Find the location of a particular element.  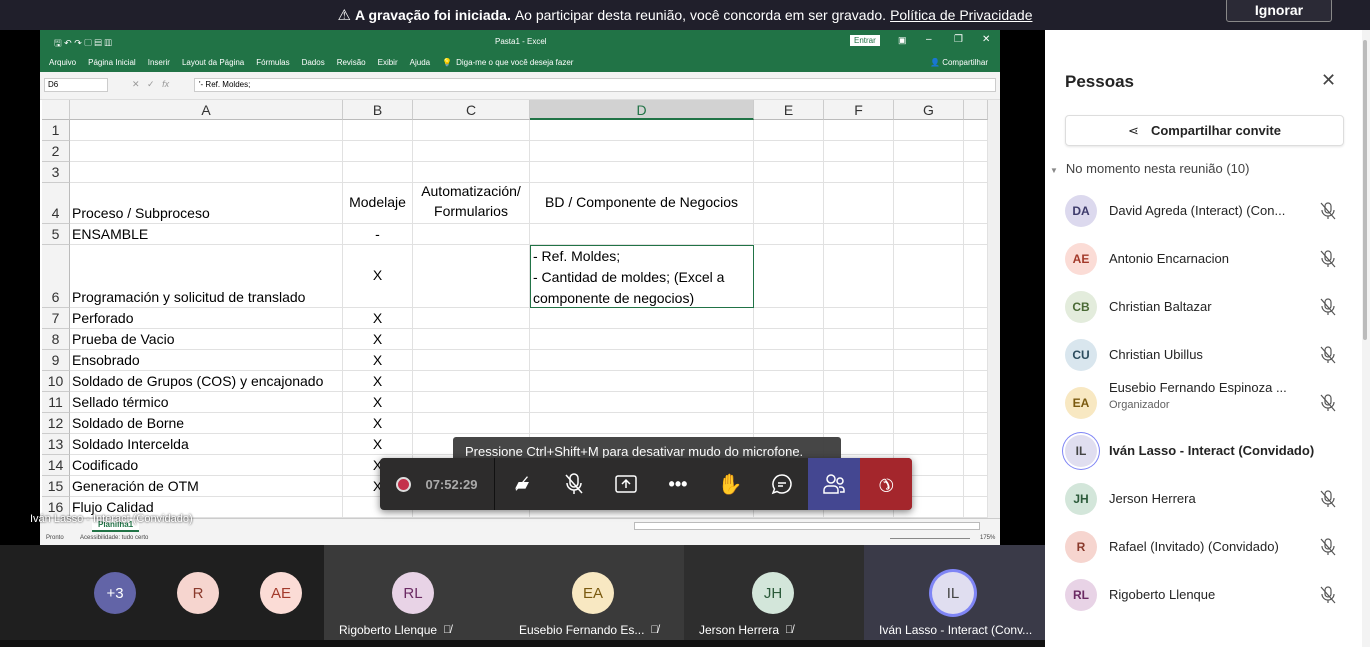

participant-item: CB Christian Baltazar is located at coordinates (1207, 307).